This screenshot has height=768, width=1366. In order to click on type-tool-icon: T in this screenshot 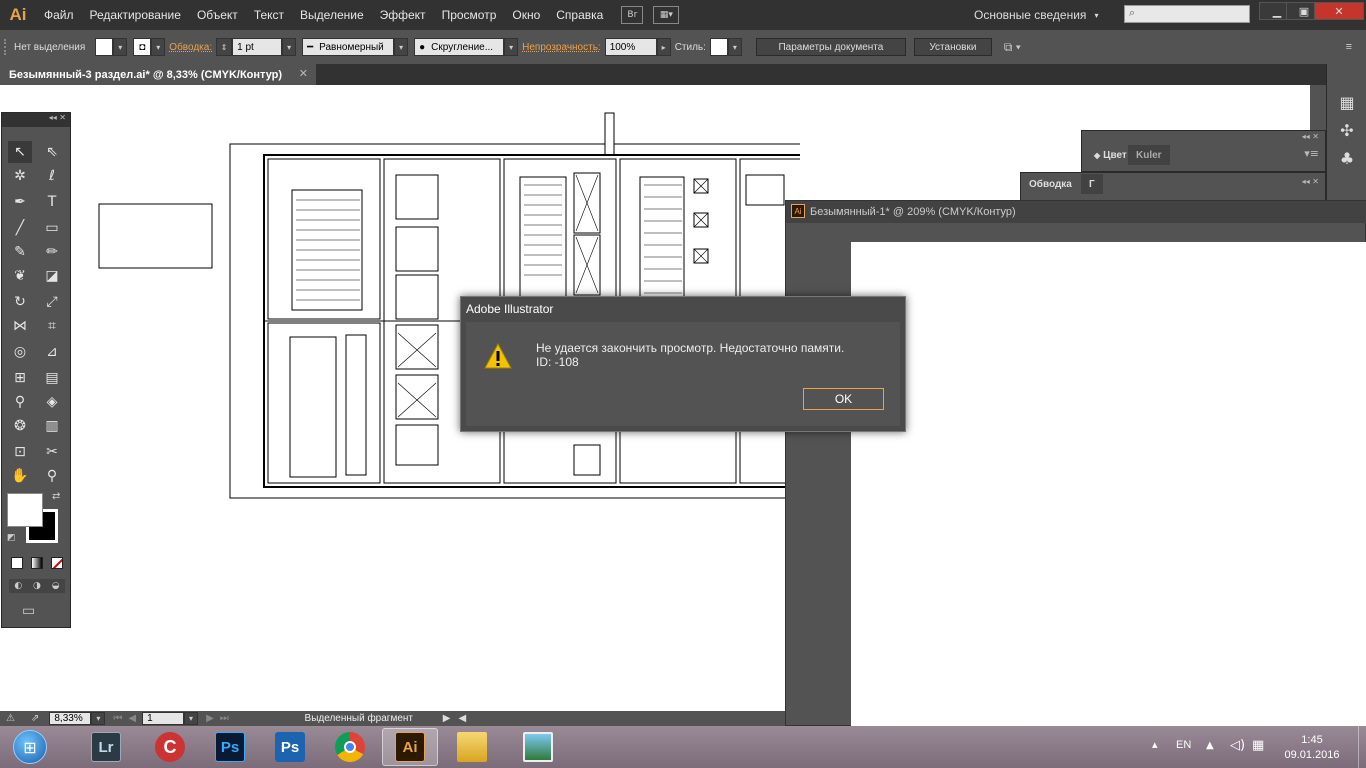, I will do `click(52, 202)`.